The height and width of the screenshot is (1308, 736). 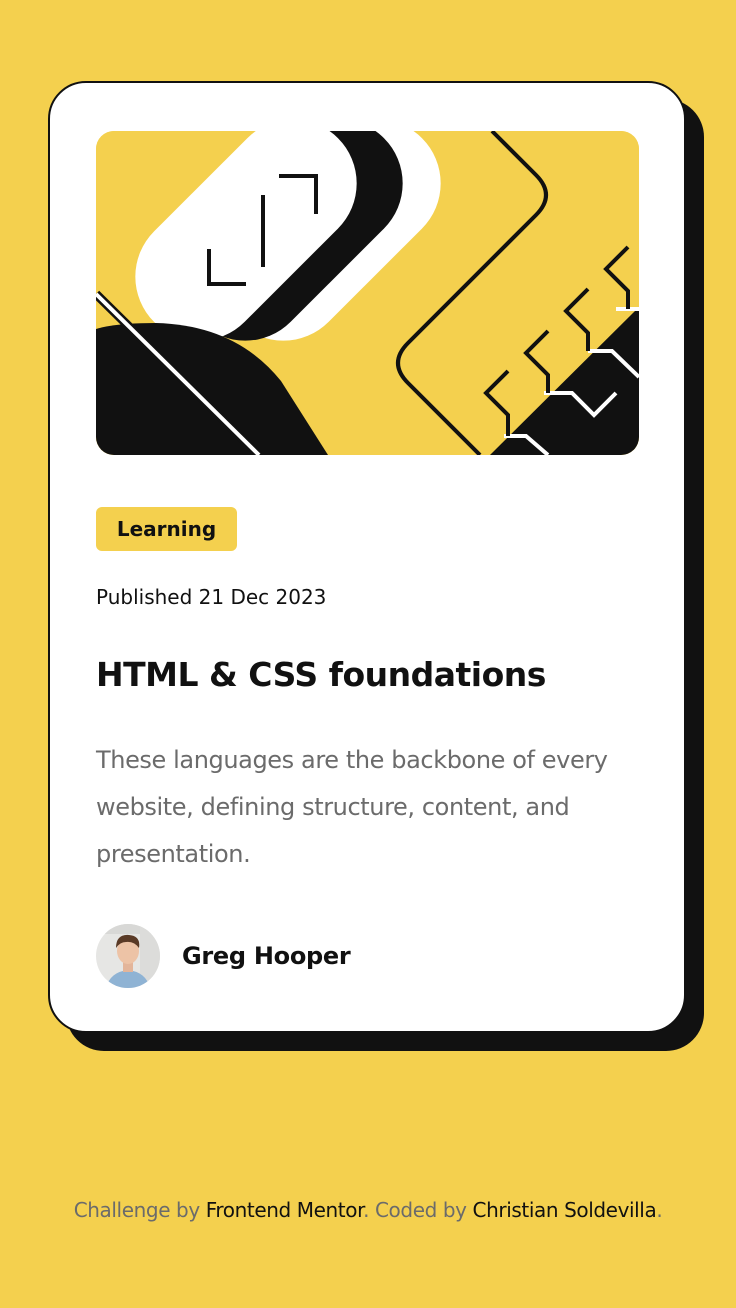 I want to click on coder-link: Christian Soldevilla, so click(x=565, y=1210).